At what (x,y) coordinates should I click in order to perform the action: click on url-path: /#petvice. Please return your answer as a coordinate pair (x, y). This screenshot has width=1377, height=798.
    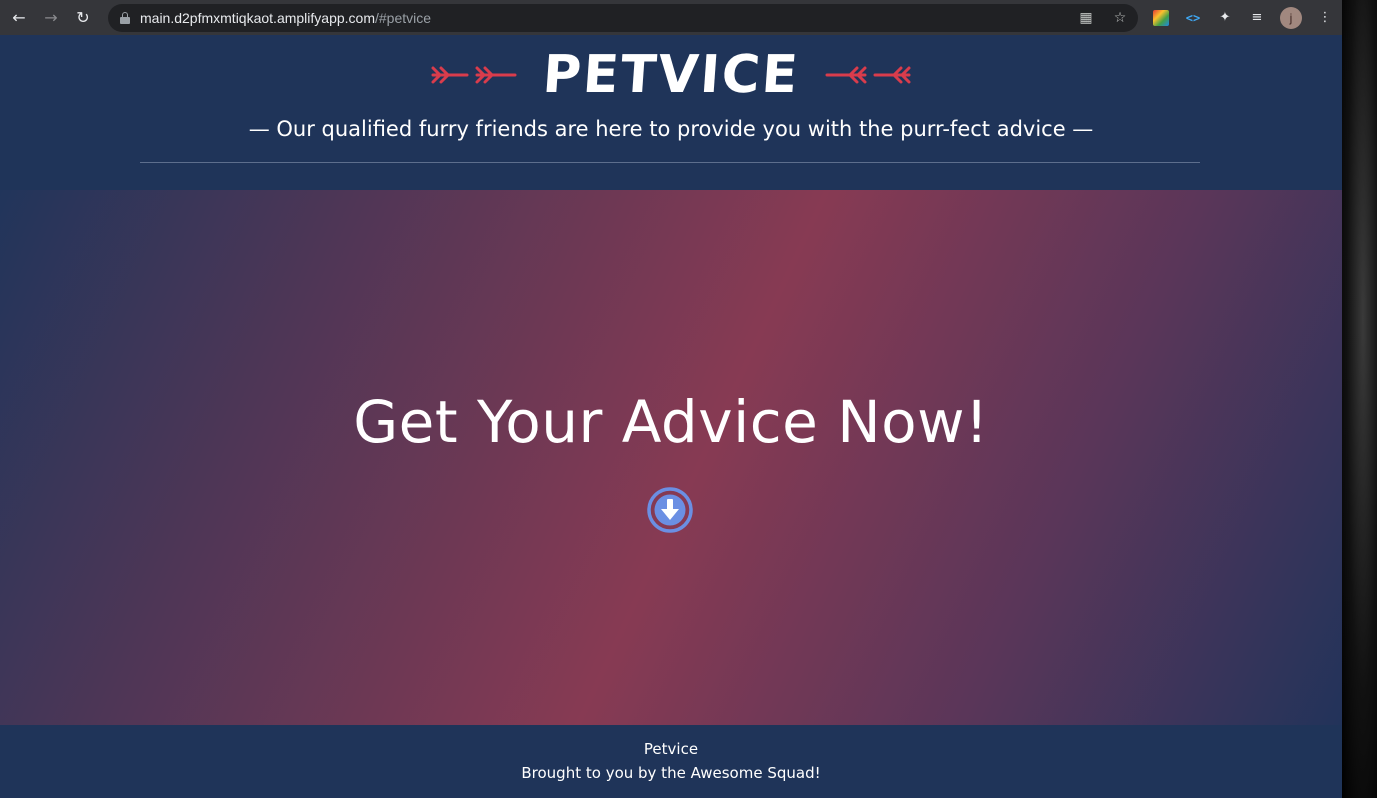
    Looking at the image, I should click on (403, 17).